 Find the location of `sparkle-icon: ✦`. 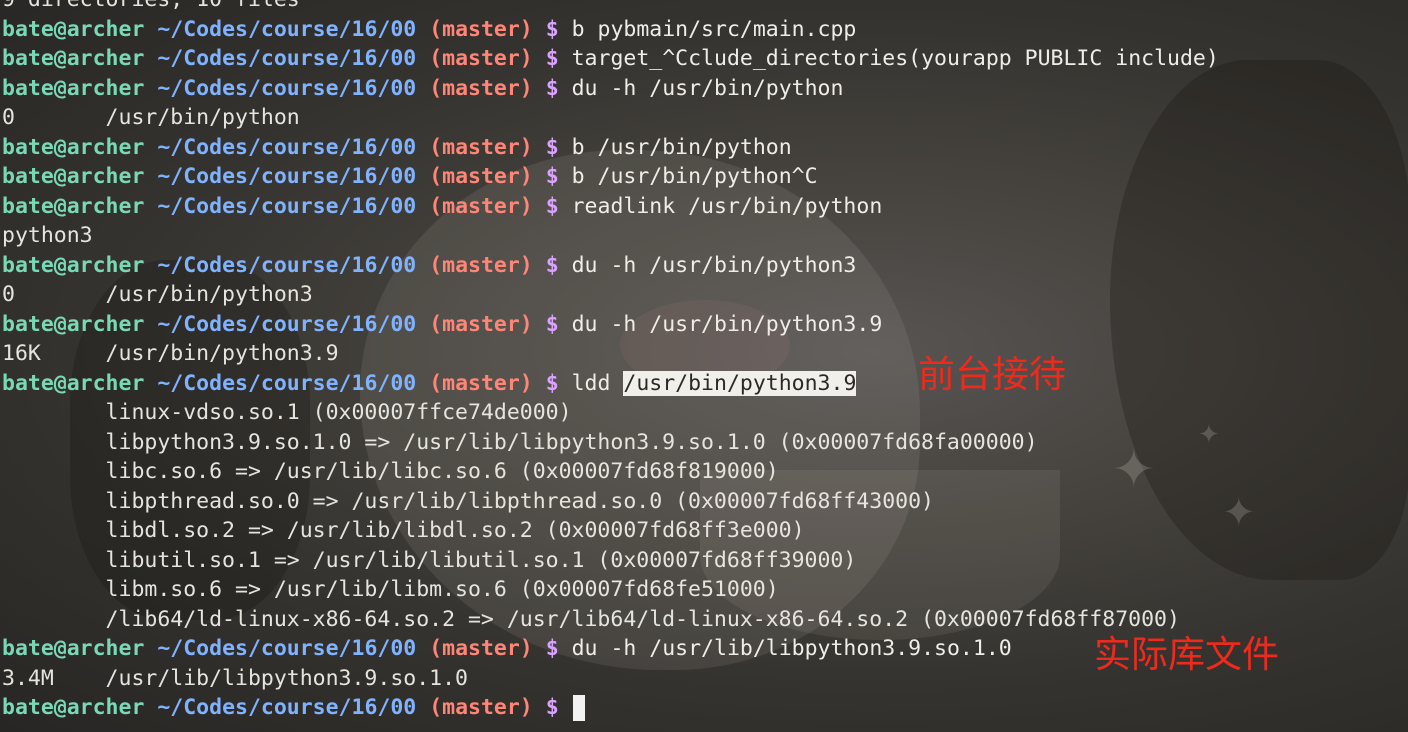

sparkle-icon: ✦ is located at coordinates (1239, 513).